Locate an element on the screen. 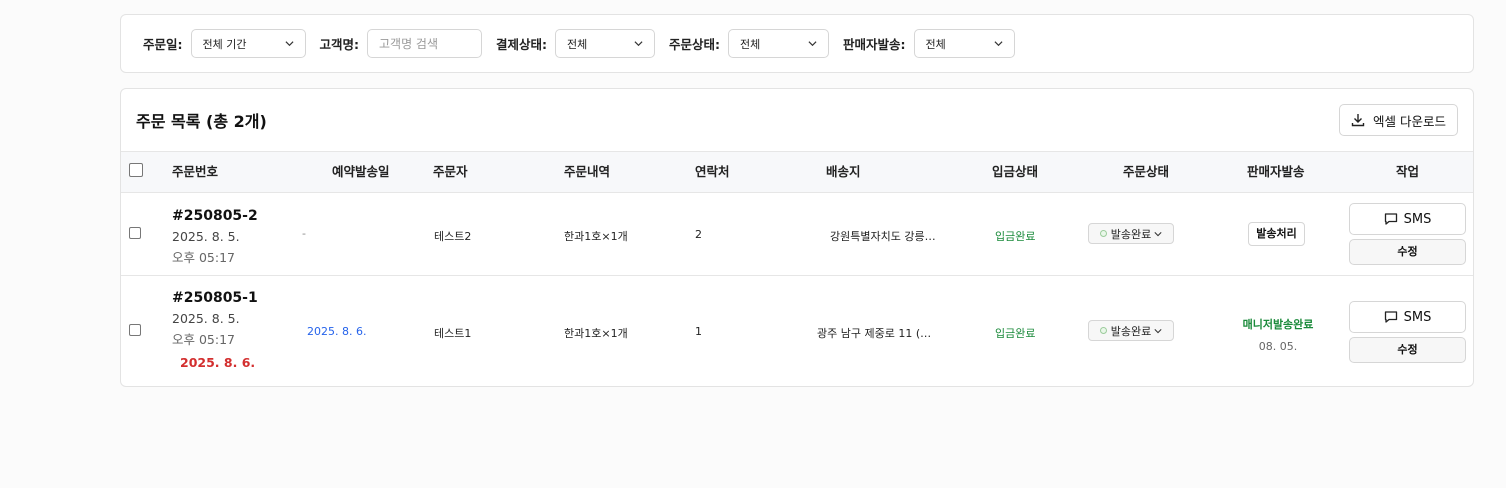  seller-shipping-label: 판매자발송: is located at coordinates (874, 44).